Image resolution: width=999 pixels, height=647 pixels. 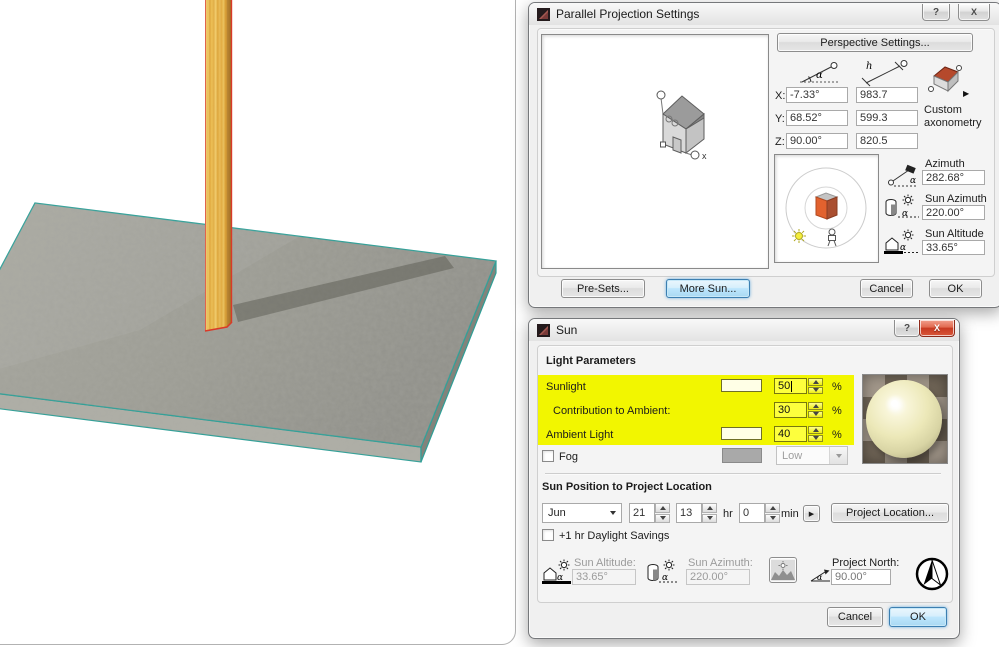 What do you see at coordinates (945, 164) in the screenshot?
I see `azimuth-label: Azimuth` at bounding box center [945, 164].